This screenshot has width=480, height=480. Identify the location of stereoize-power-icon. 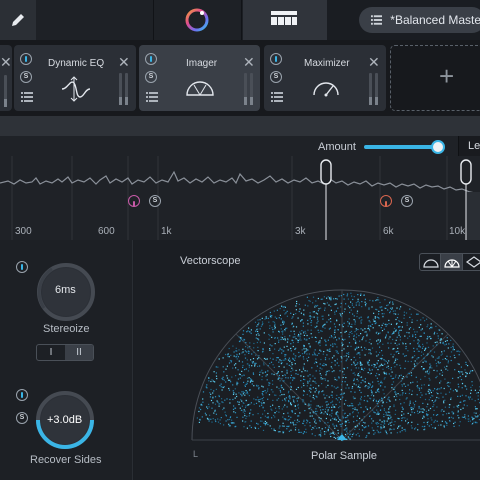
(22, 267).